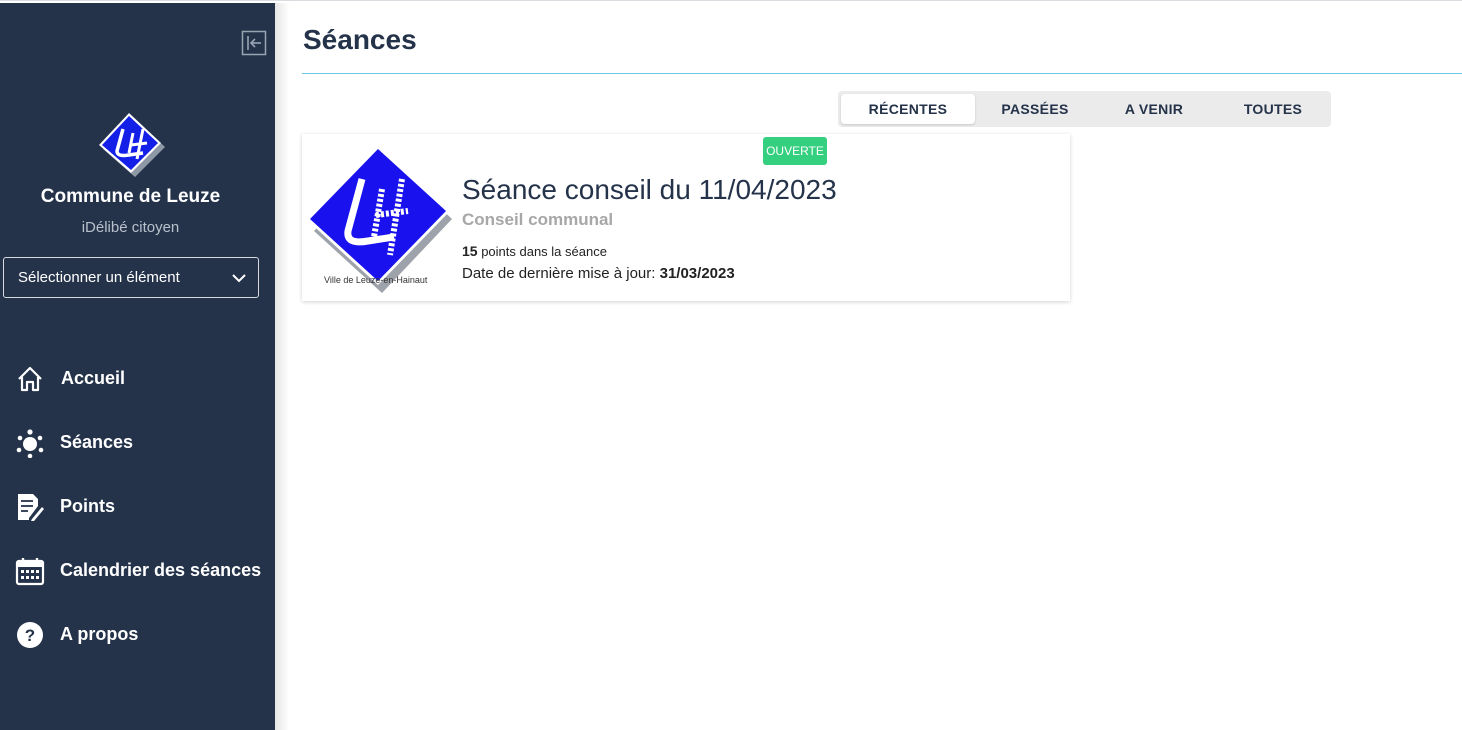 This screenshot has width=1462, height=730. What do you see at coordinates (882, 73) in the screenshot?
I see `title-divider` at bounding box center [882, 73].